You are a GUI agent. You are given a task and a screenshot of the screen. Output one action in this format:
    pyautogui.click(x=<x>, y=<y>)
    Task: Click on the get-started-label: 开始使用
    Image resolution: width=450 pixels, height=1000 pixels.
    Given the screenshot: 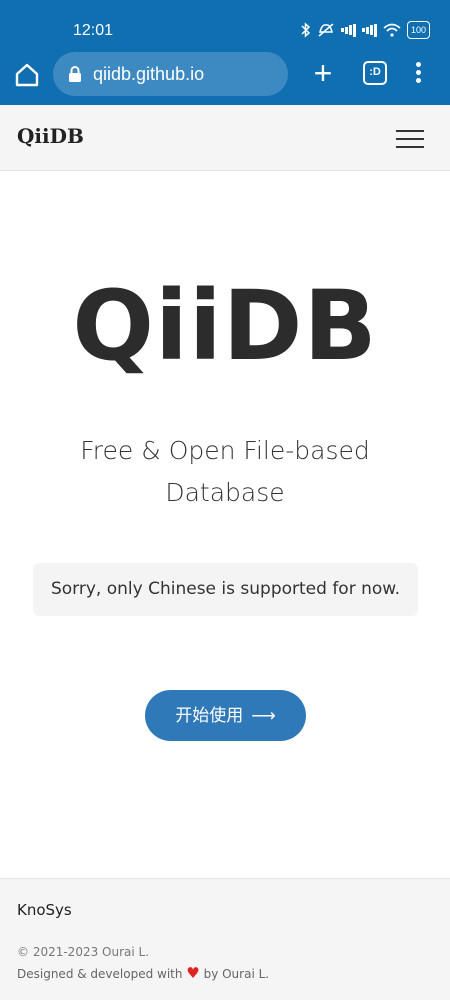 What is the action you would take?
    pyautogui.click(x=209, y=715)
    